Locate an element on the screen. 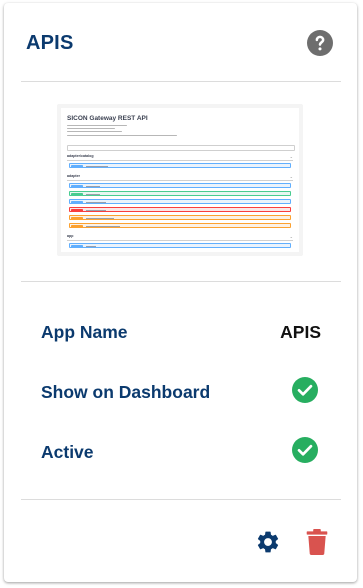 The width and height of the screenshot is (363, 588). show-on-dashboard-check-icon is located at coordinates (305, 390).